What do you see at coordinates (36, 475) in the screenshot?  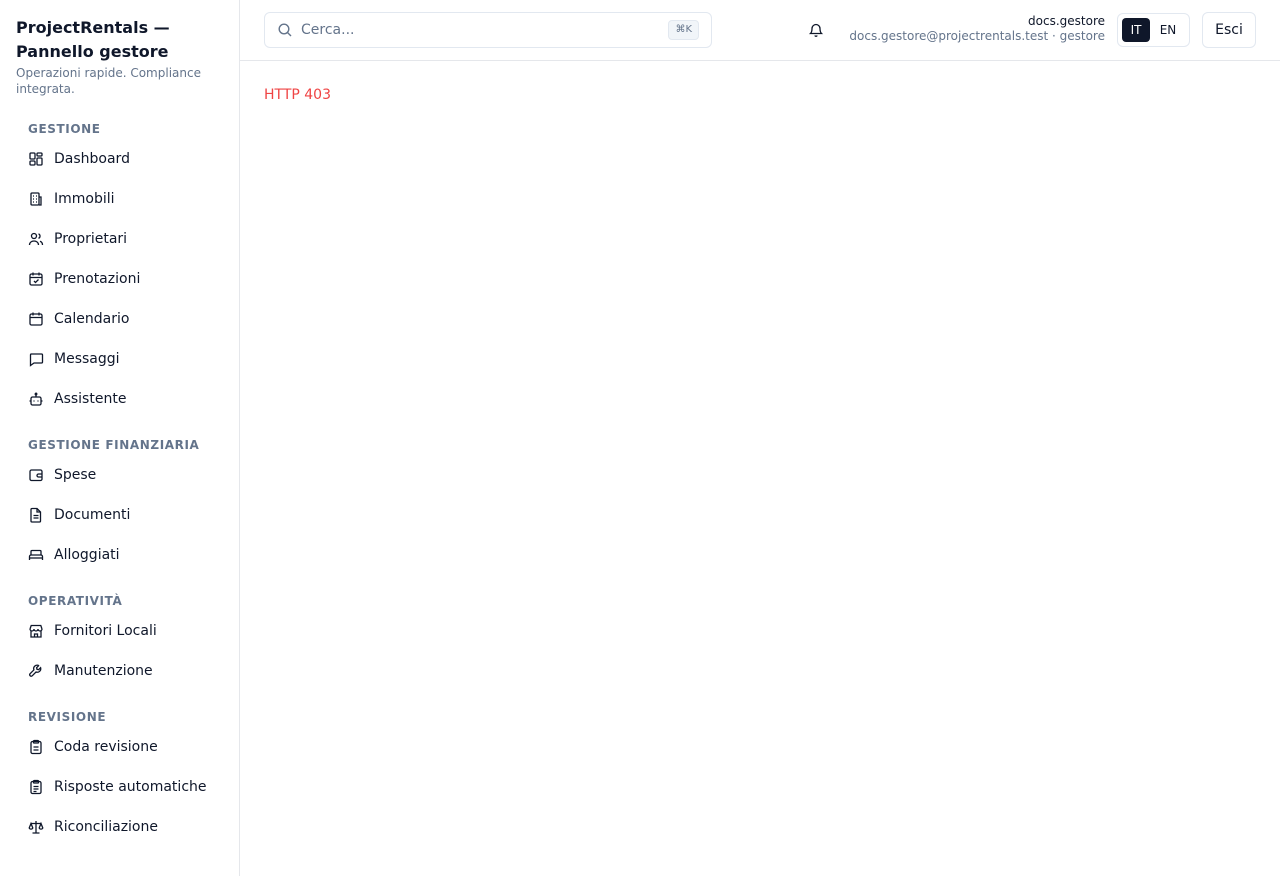 I see `wallet-icon` at bounding box center [36, 475].